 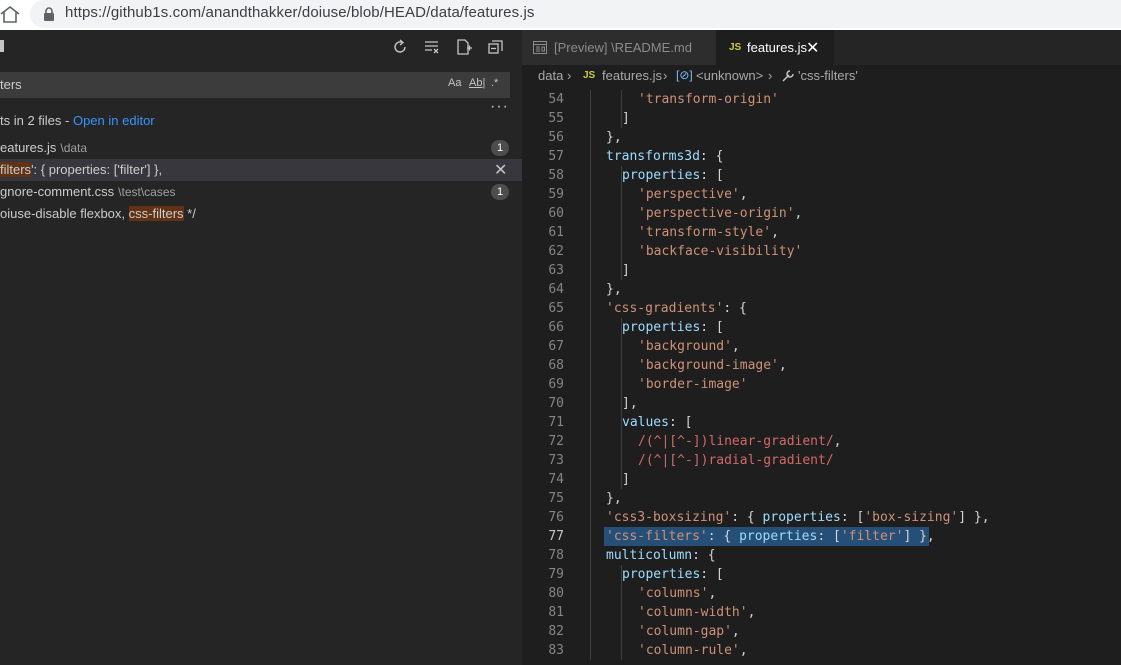 I want to click on line-number: 59, so click(x=556, y=194).